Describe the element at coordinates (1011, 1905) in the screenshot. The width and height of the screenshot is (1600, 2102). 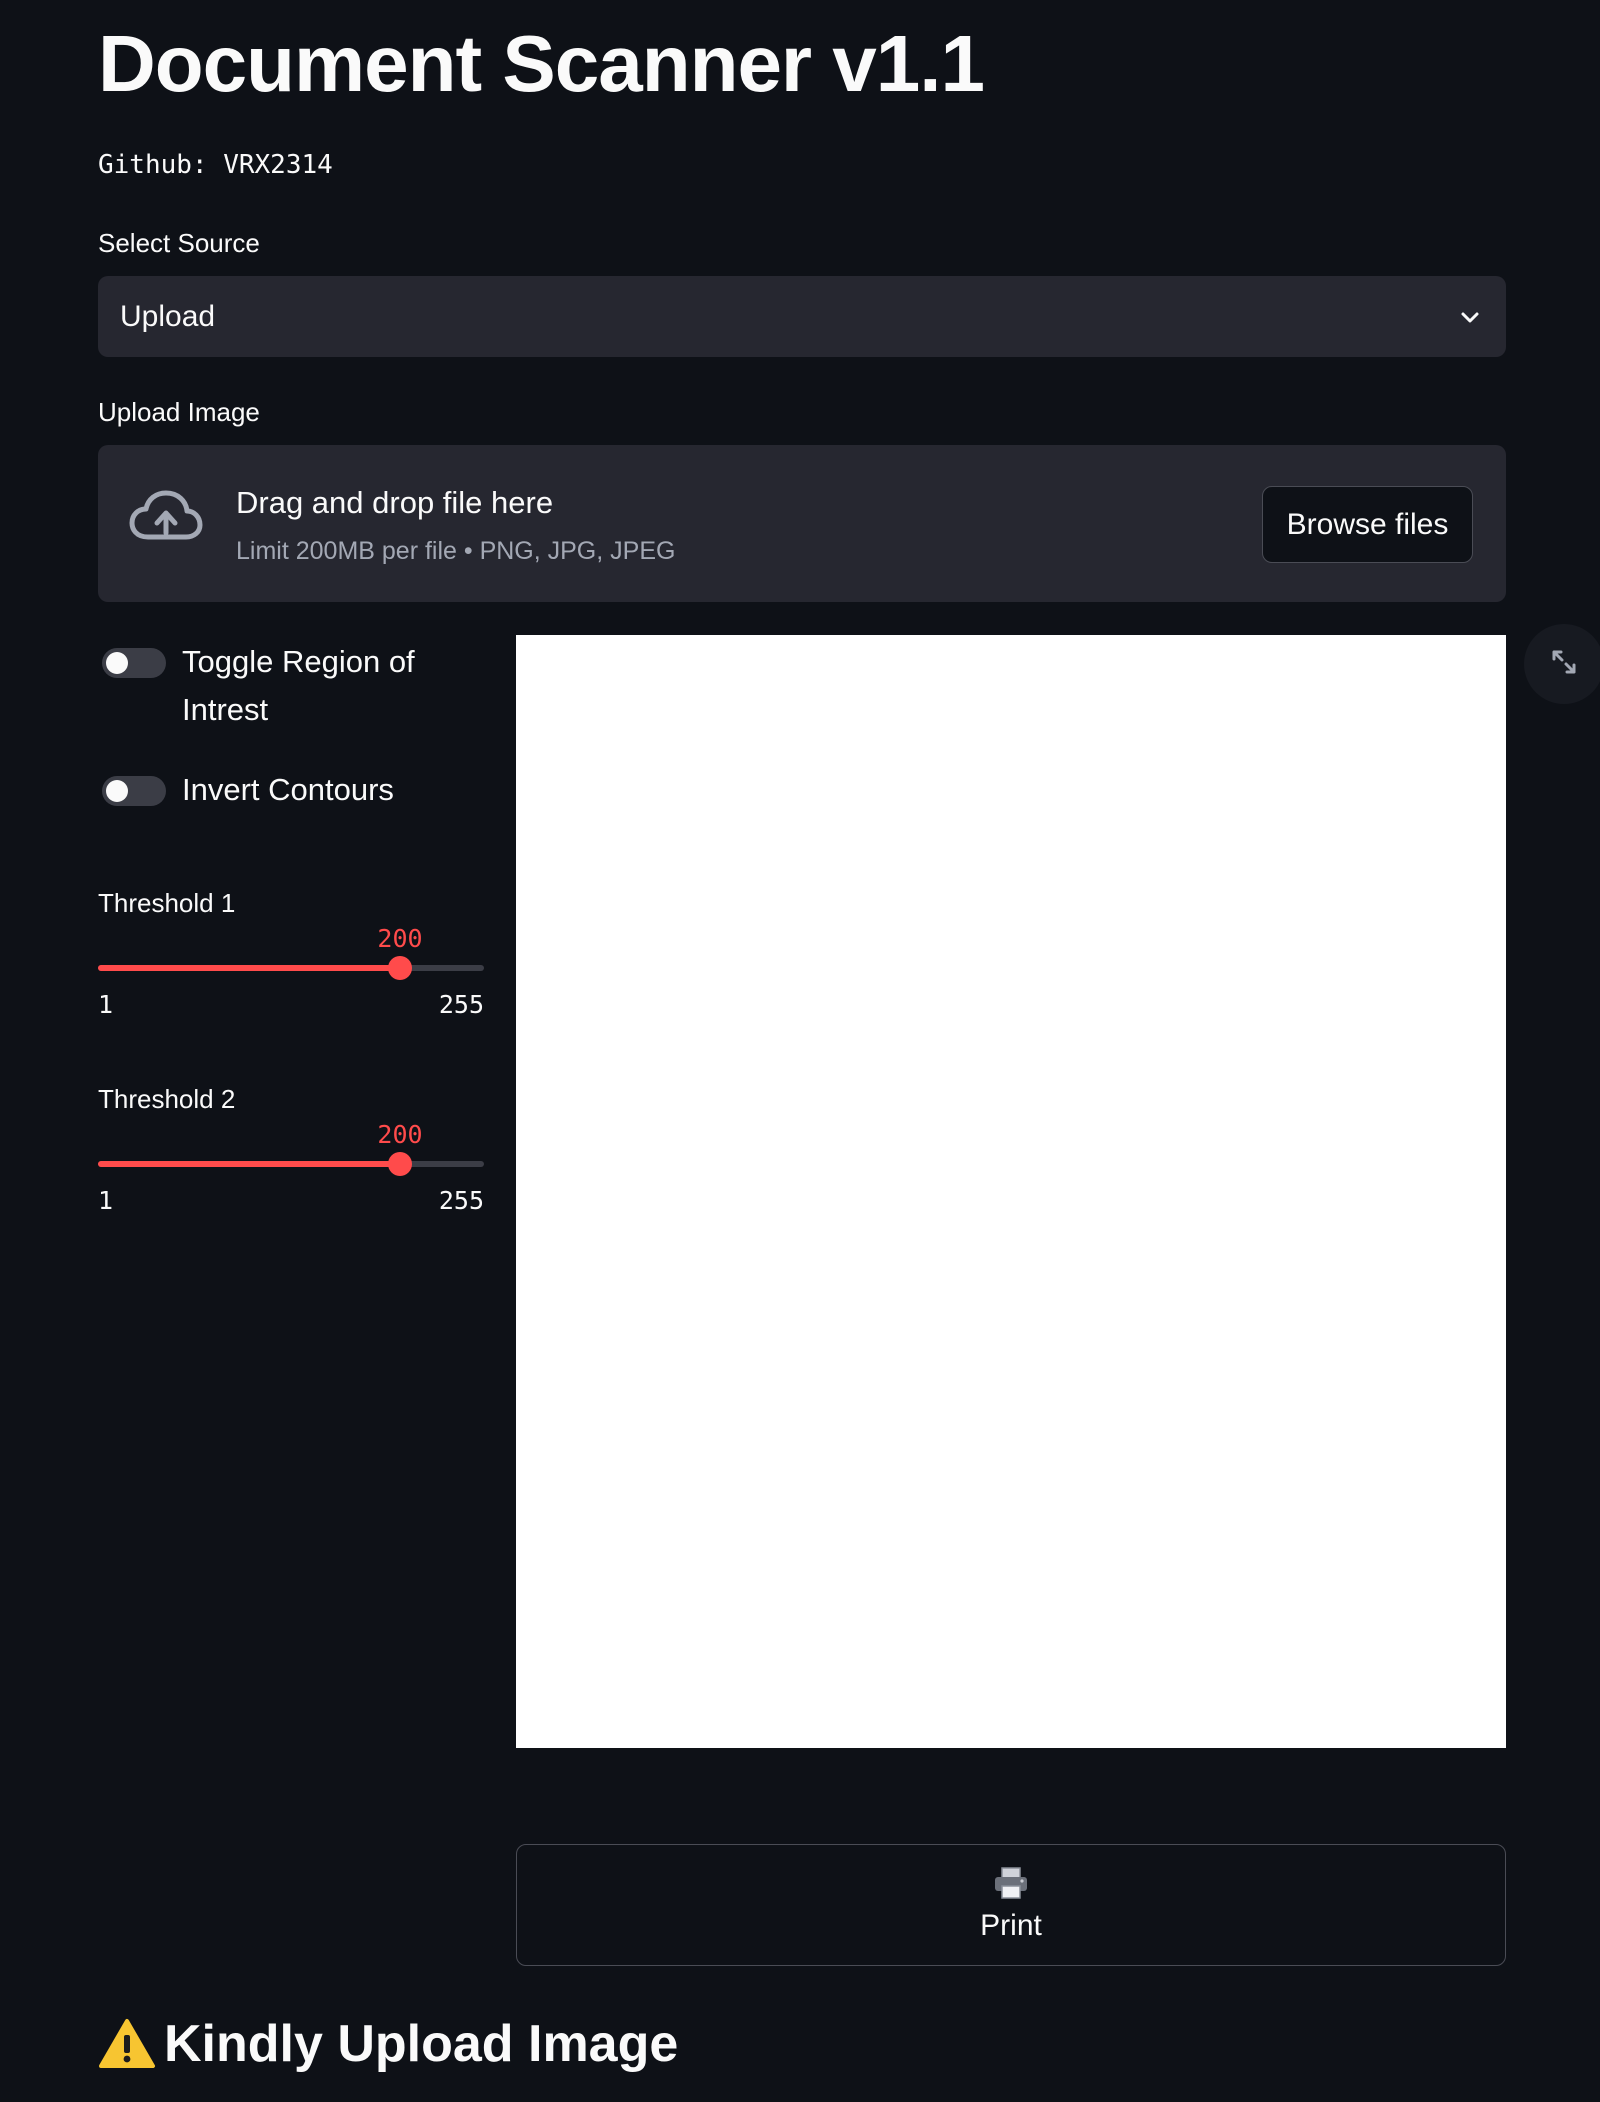
I see `print-button: Print` at that location.